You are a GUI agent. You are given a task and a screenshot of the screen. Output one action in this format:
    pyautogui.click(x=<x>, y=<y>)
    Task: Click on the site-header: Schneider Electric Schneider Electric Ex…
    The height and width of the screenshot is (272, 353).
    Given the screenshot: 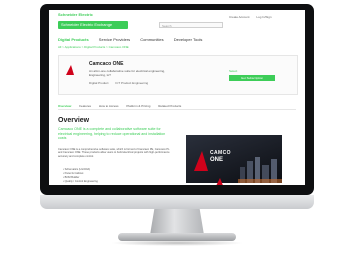 What is the action you would take?
    pyautogui.click(x=177, y=21)
    